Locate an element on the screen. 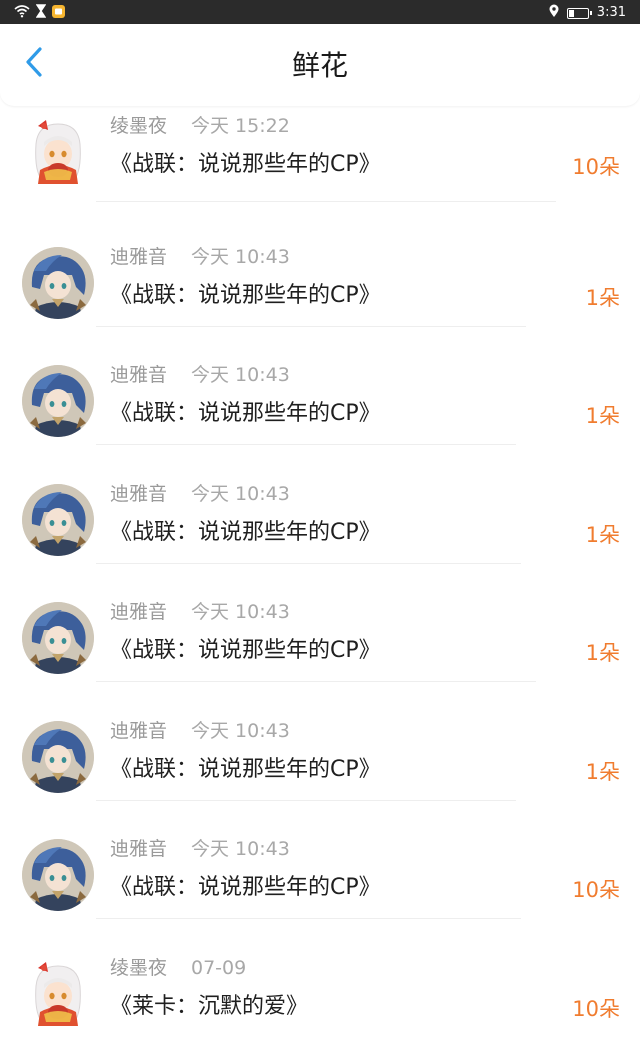 The height and width of the screenshot is (1054, 640). article-title: 《莱卡：沉默的爱》 is located at coordinates (209, 1007).